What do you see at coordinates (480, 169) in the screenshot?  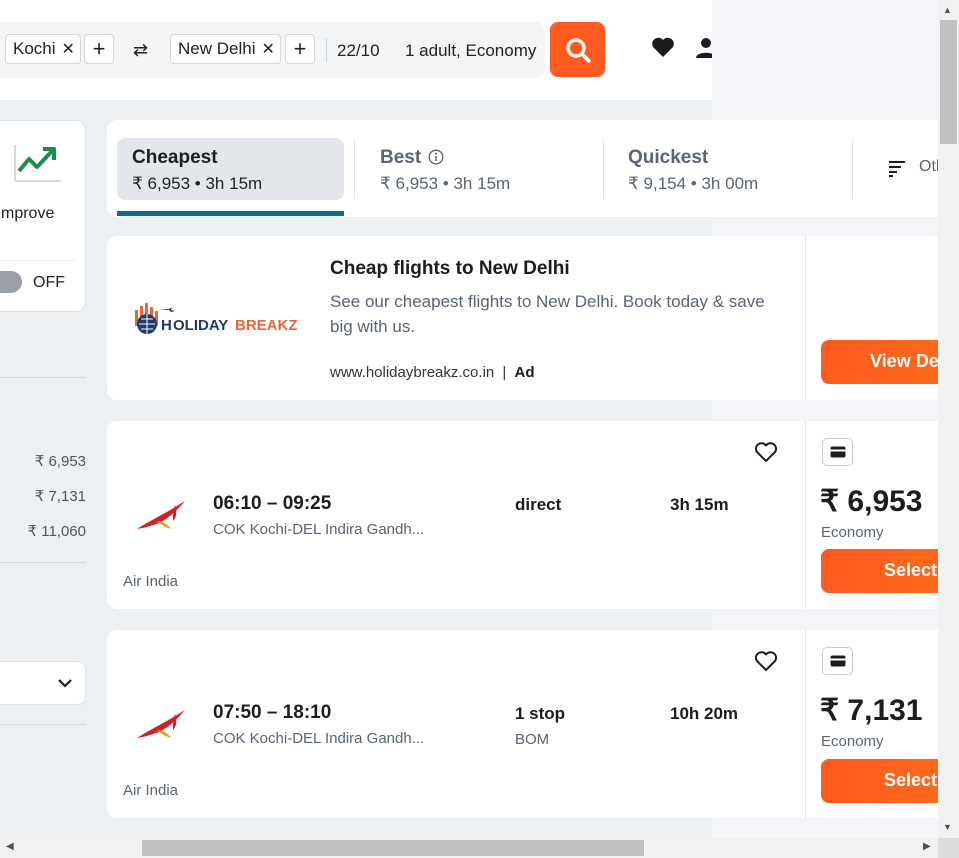 I see `tab-best: Best ₹ 6,953 • 3h 15m` at bounding box center [480, 169].